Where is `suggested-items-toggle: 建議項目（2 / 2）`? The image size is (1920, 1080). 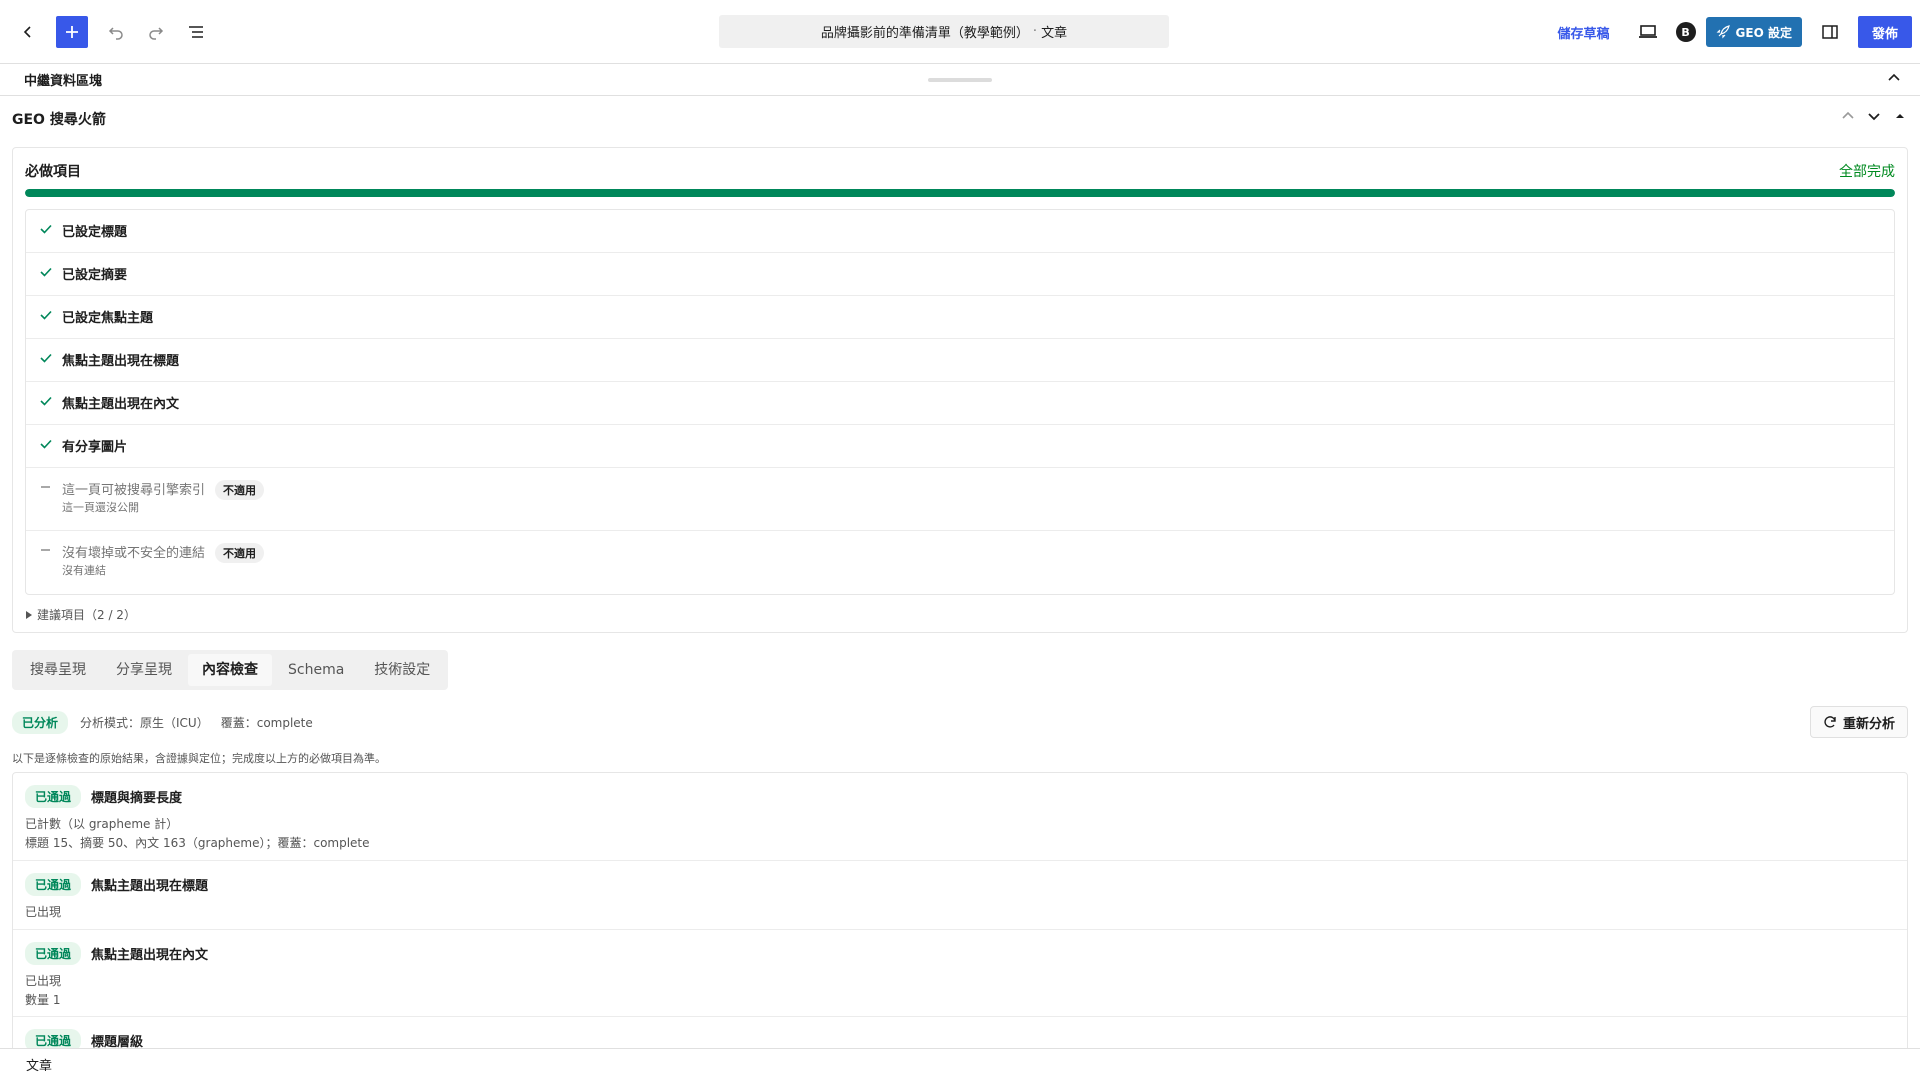 suggested-items-toggle: 建議項目（2 / 2） is located at coordinates (80, 614).